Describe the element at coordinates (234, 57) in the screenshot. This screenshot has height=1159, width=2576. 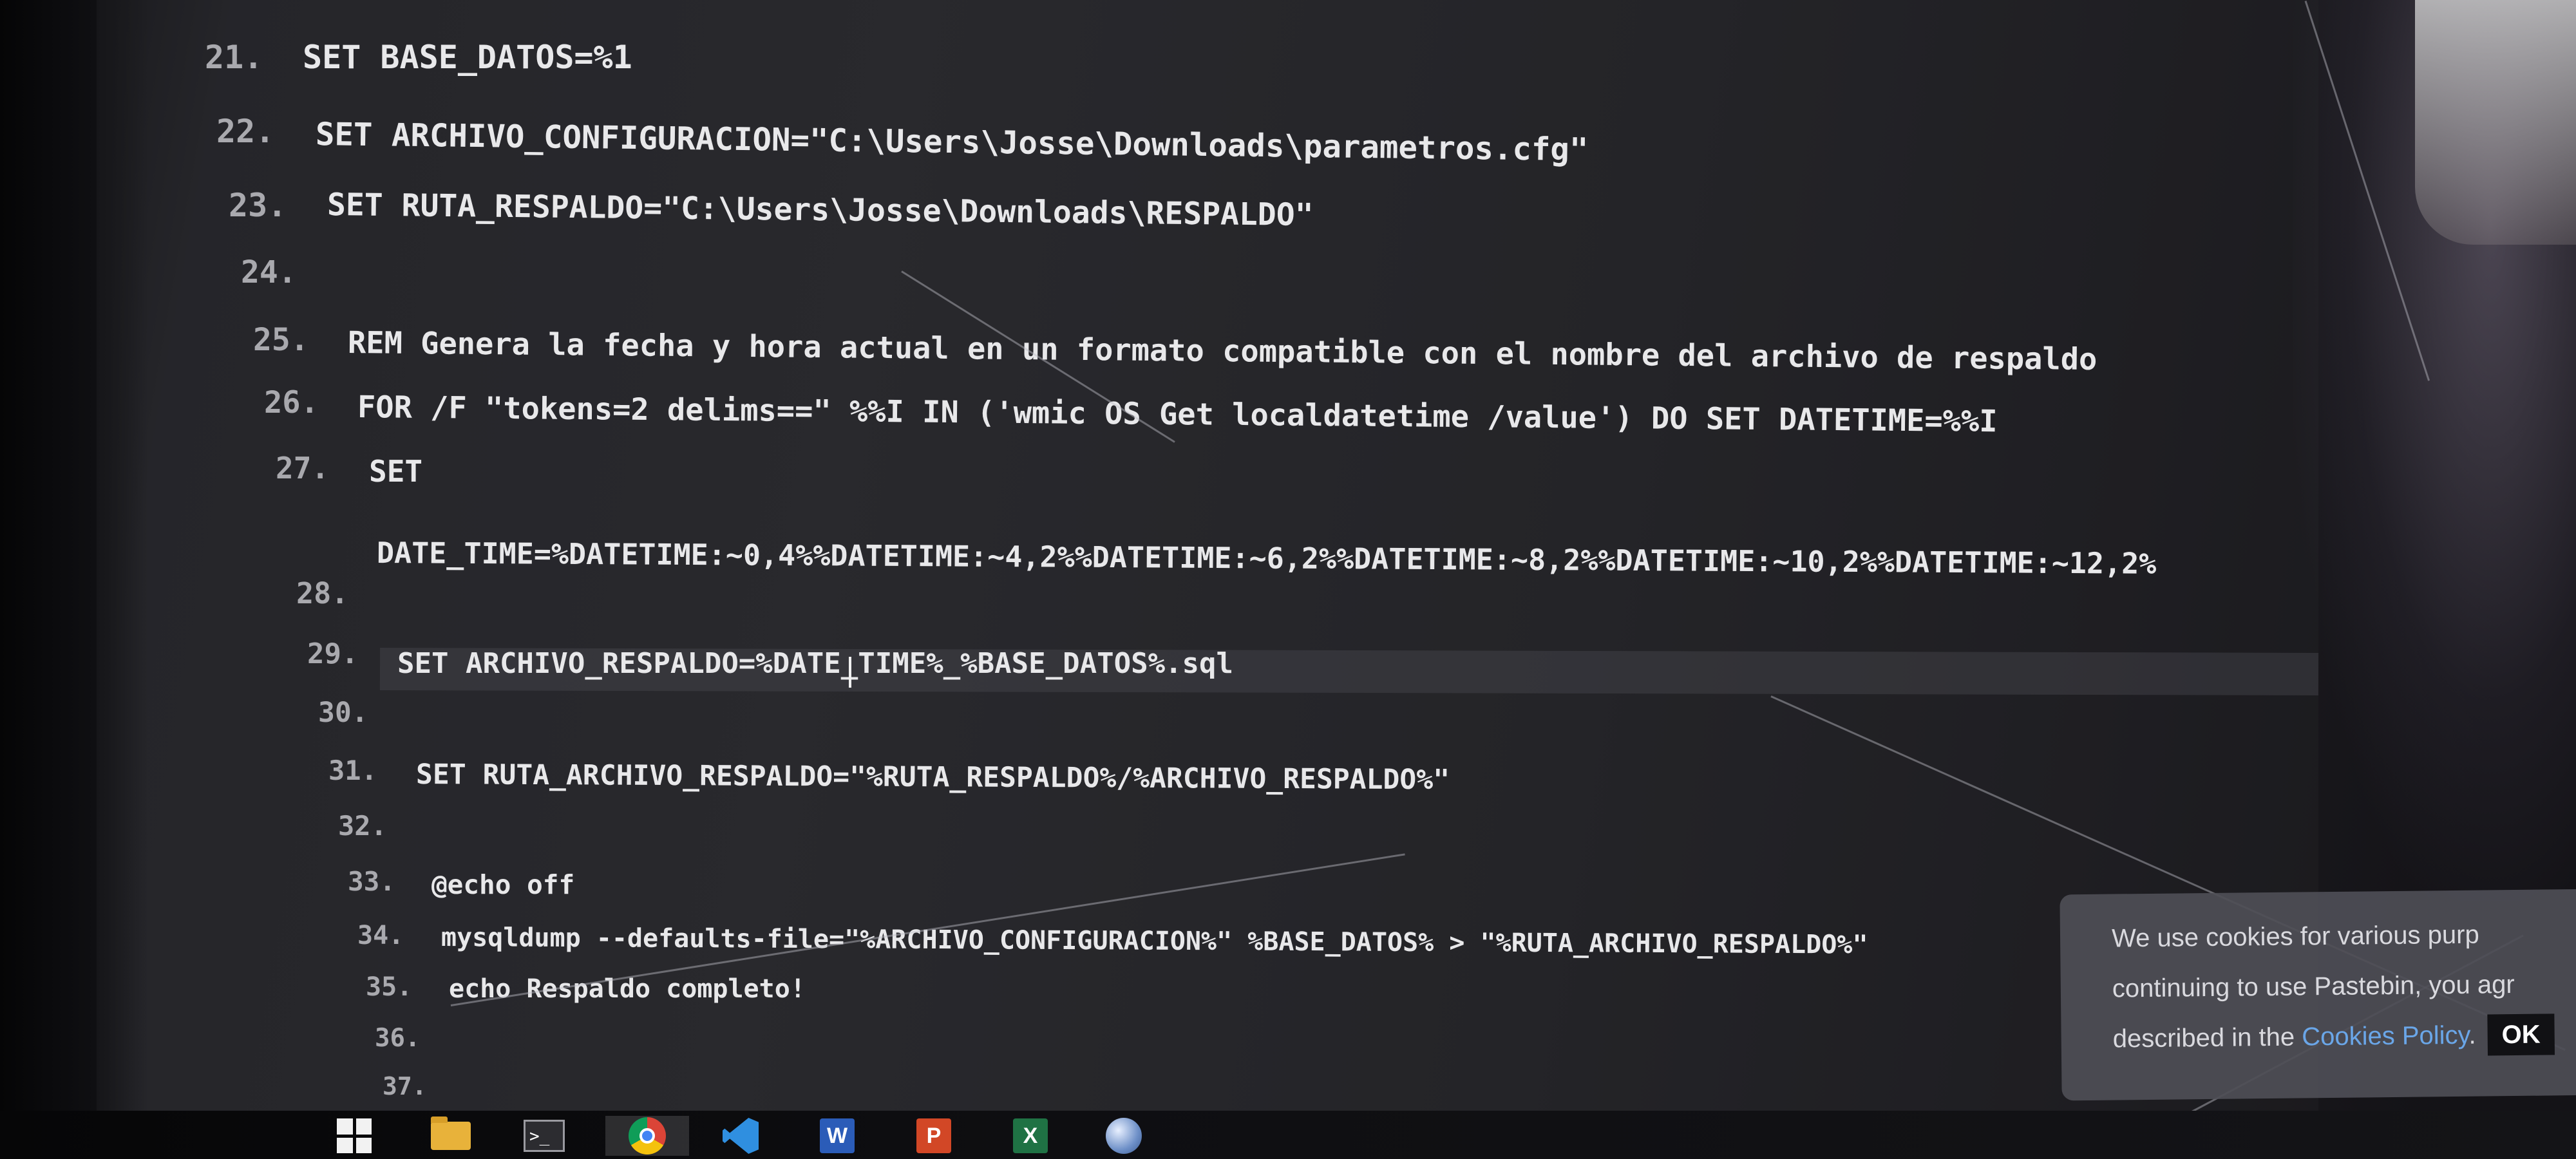
I see `line-number: 21.` at that location.